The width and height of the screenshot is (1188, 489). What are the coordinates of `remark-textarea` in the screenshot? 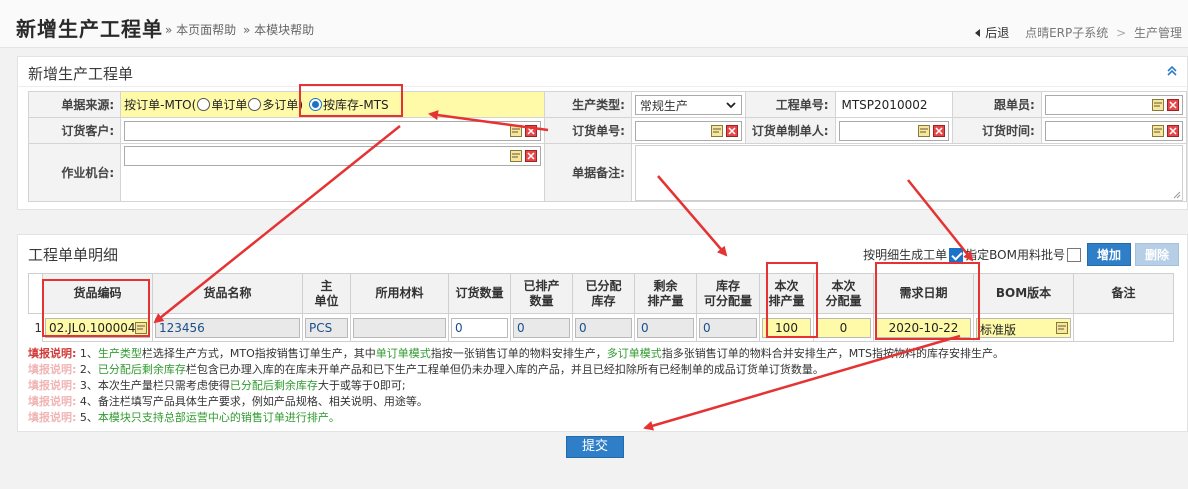 It's located at (908, 172).